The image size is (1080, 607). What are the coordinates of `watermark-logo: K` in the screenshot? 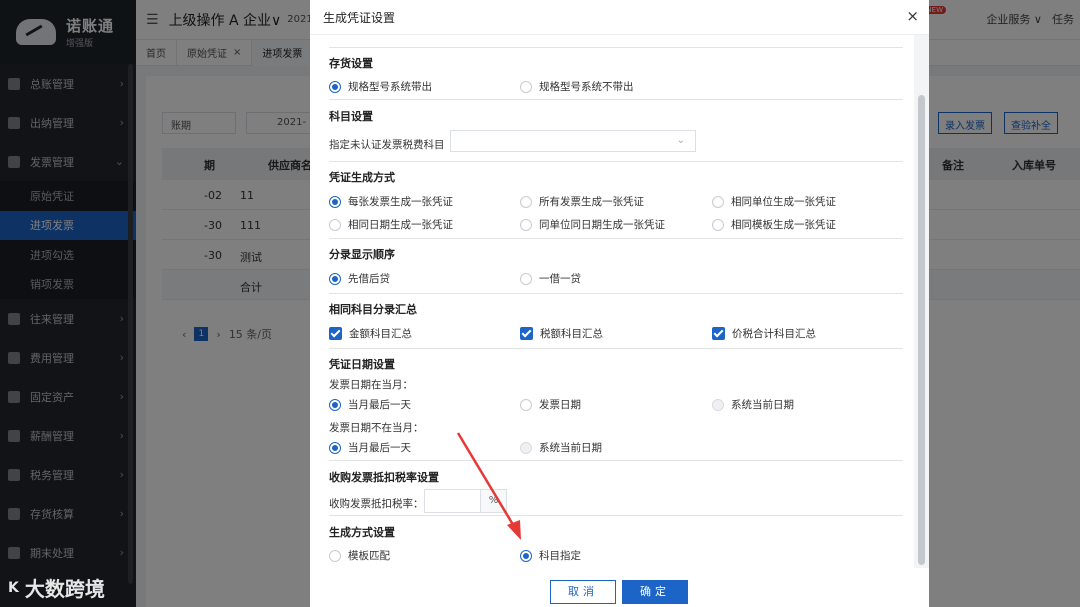 It's located at (13, 587).